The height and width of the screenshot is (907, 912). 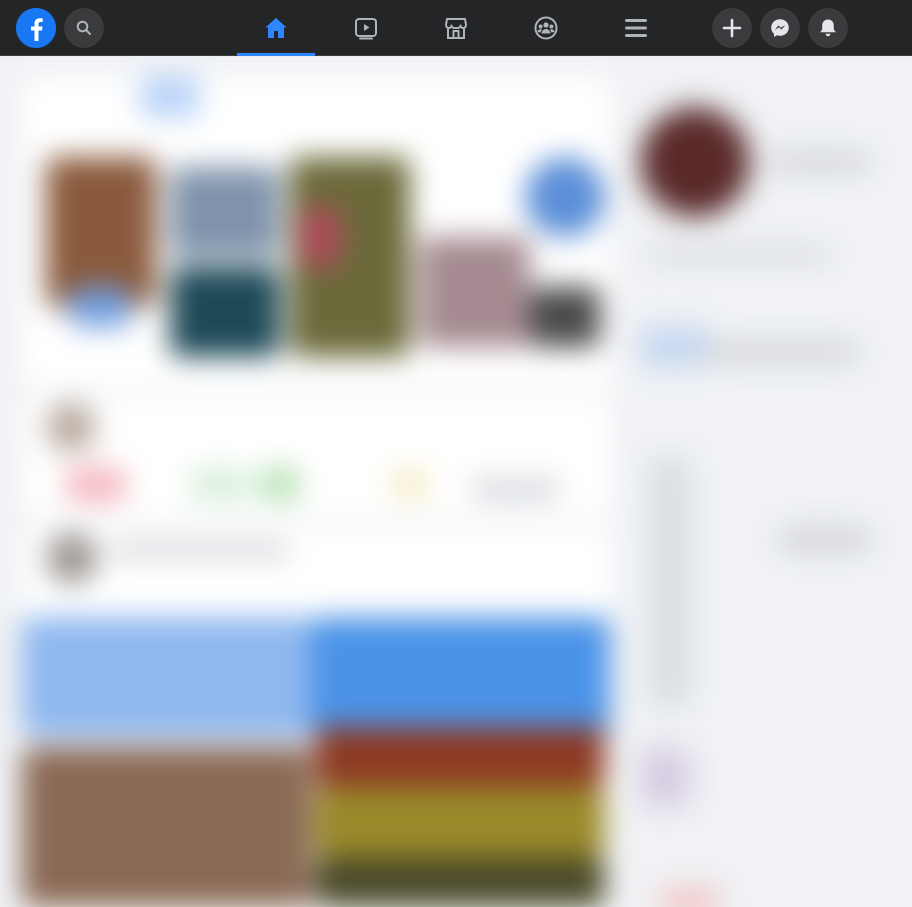 I want to click on plus-icon, so click(x=732, y=28).